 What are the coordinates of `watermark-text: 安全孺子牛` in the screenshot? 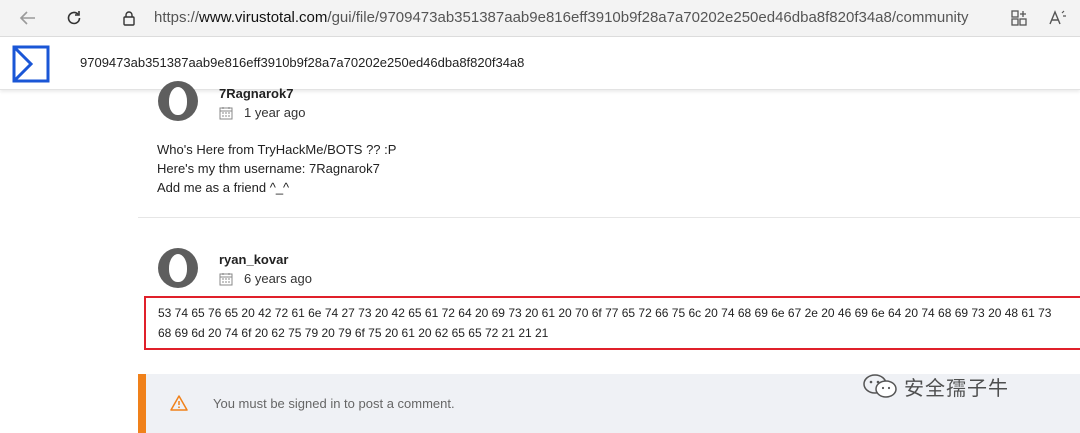 It's located at (956, 387).